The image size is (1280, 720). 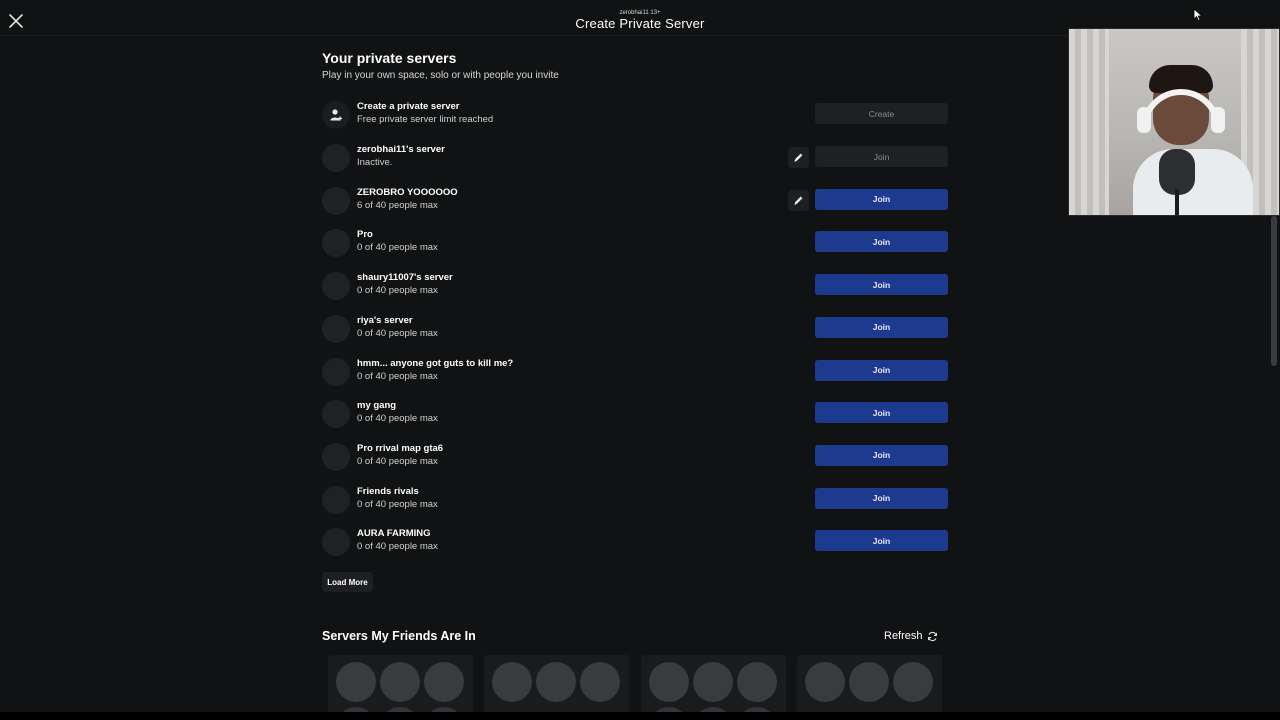 I want to click on refresh-label: Refresh, so click(x=903, y=636).